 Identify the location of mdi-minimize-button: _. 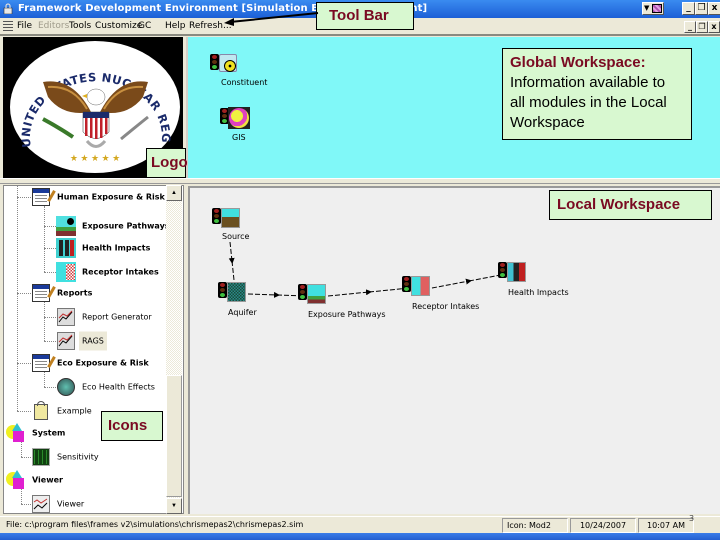
(690, 27).